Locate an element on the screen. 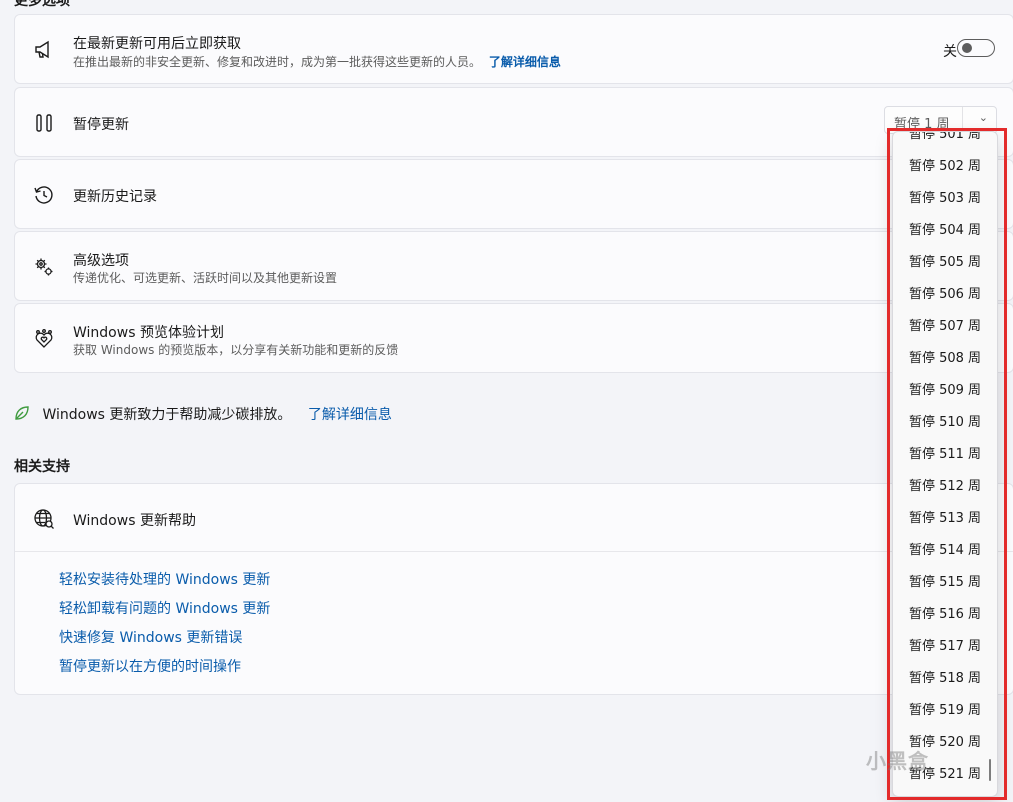  dropdown-item: 暂停 507 周 is located at coordinates (945, 327).